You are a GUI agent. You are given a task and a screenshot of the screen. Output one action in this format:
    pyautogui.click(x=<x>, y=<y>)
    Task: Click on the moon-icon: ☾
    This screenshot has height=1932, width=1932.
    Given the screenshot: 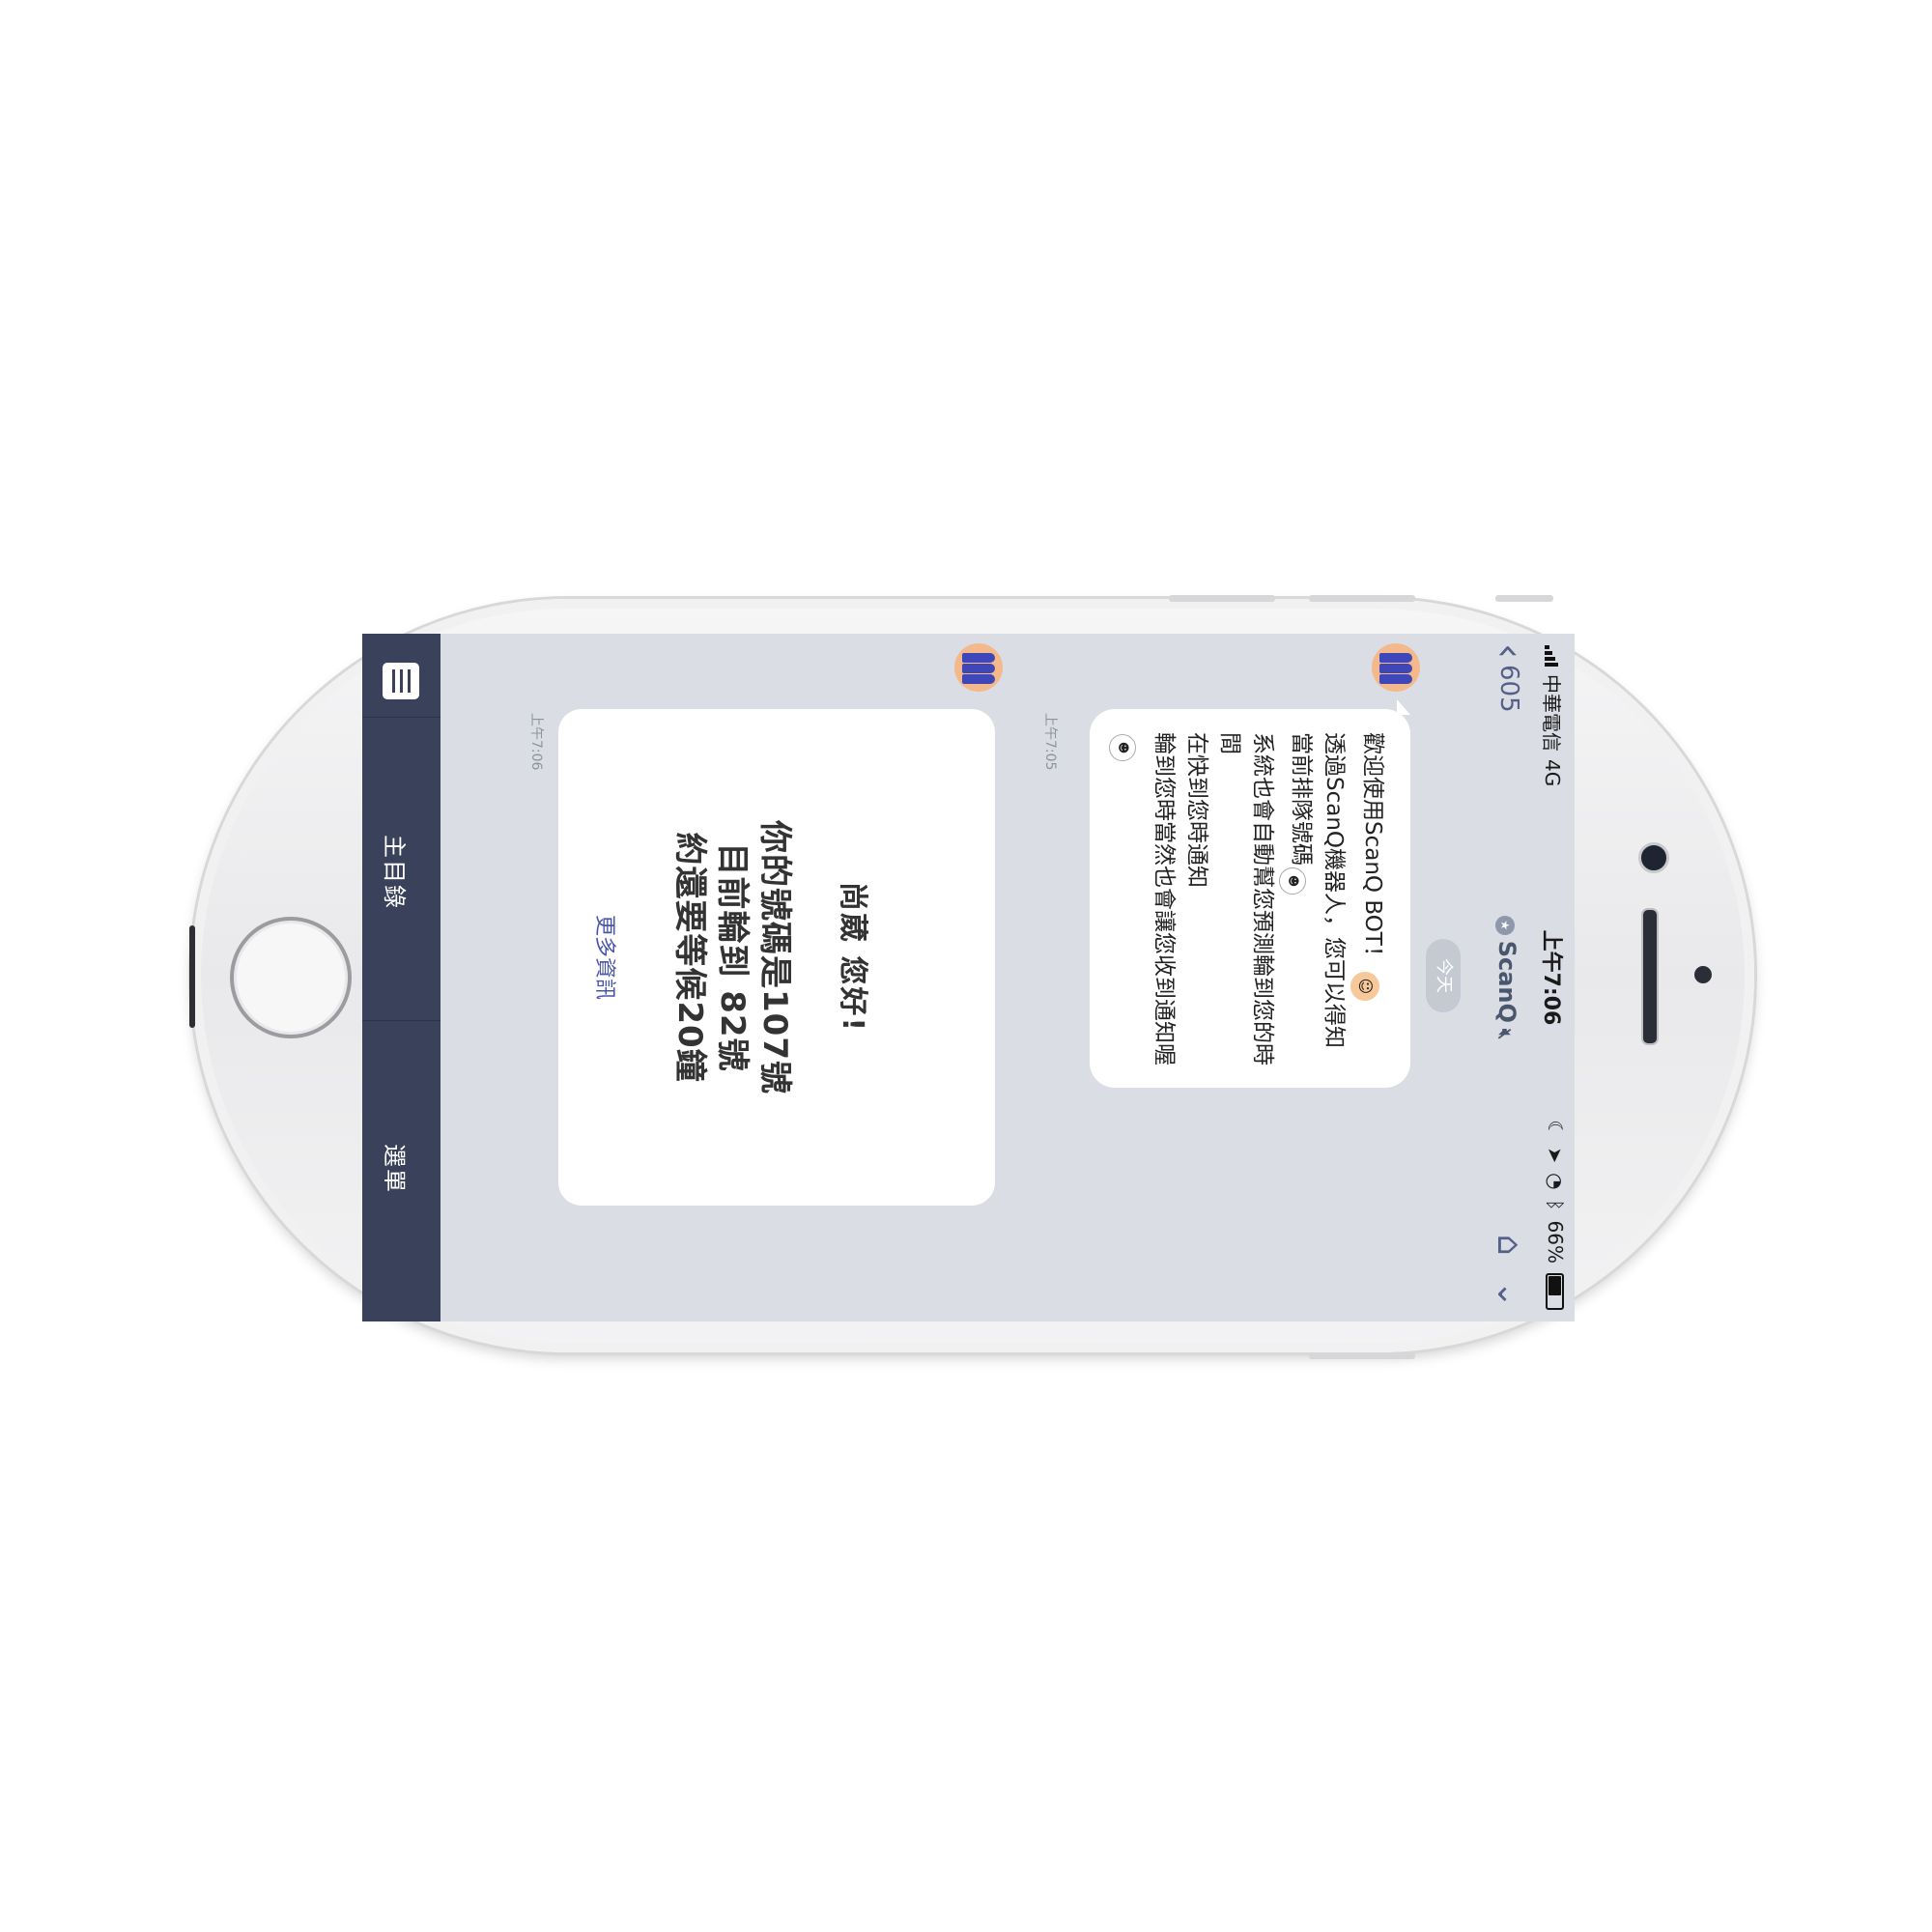 What is the action you would take?
    pyautogui.click(x=1555, y=1129)
    